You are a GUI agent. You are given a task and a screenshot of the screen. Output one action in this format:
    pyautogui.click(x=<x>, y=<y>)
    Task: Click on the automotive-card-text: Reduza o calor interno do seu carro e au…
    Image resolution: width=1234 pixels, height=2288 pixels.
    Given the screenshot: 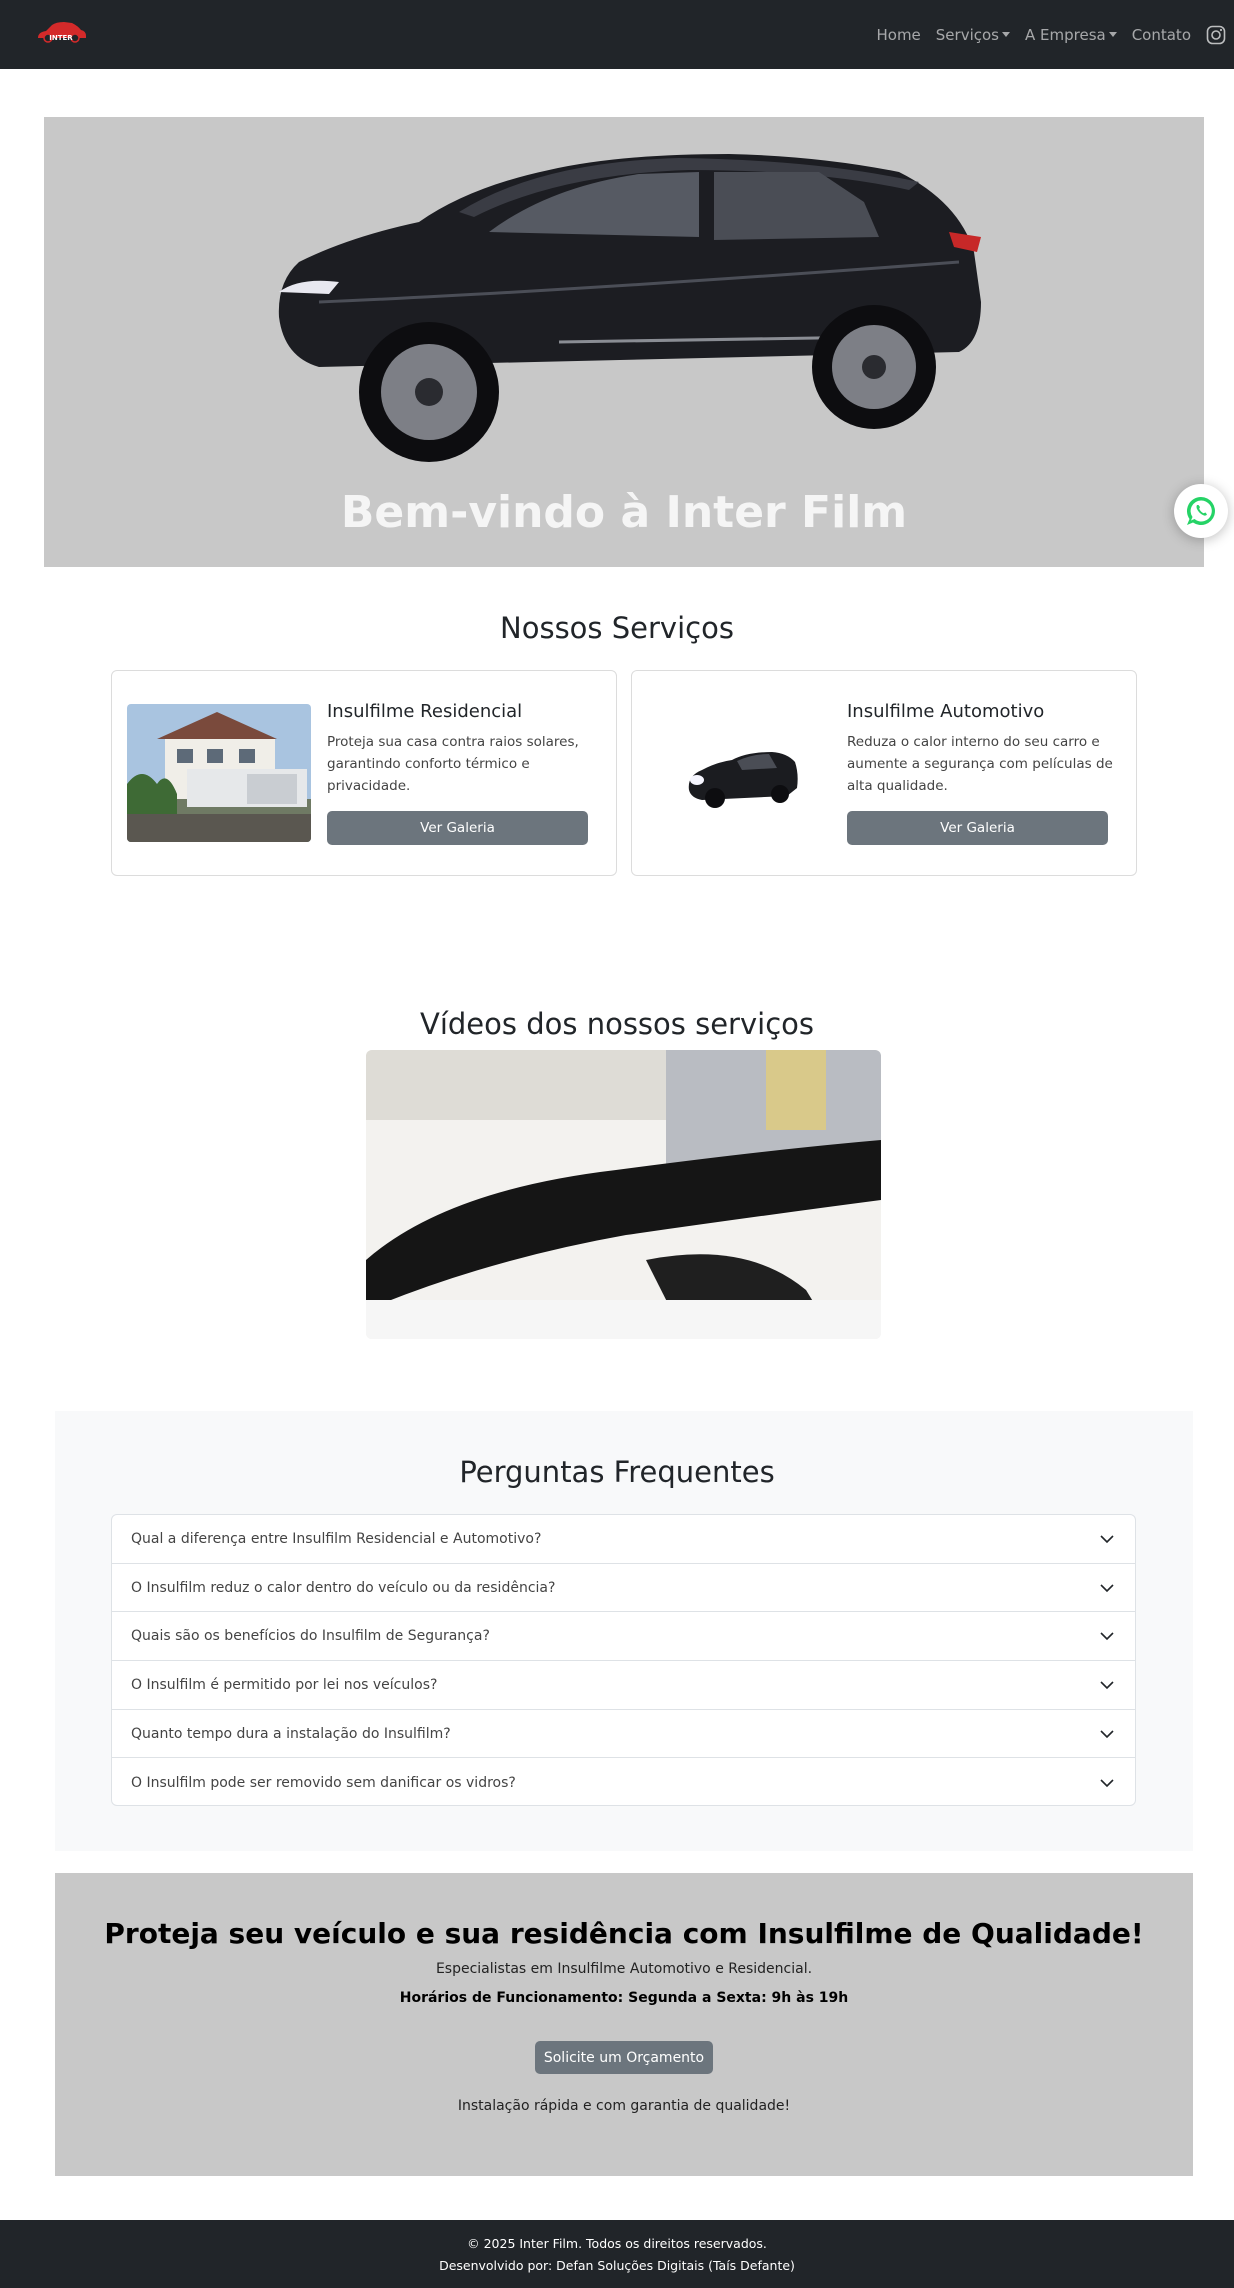 What is the action you would take?
    pyautogui.click(x=980, y=764)
    